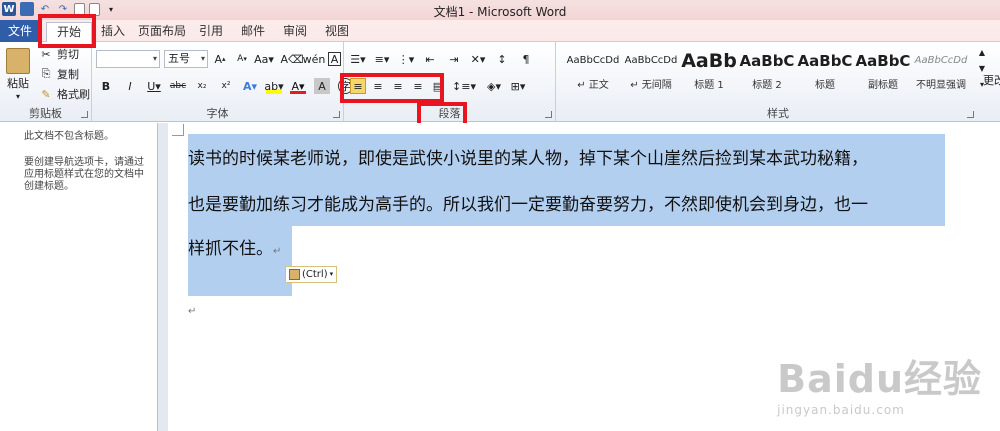 The width and height of the screenshot is (1000, 431). Describe the element at coordinates (46, 94) in the screenshot. I see `paintbrush-icon: ✎` at that location.